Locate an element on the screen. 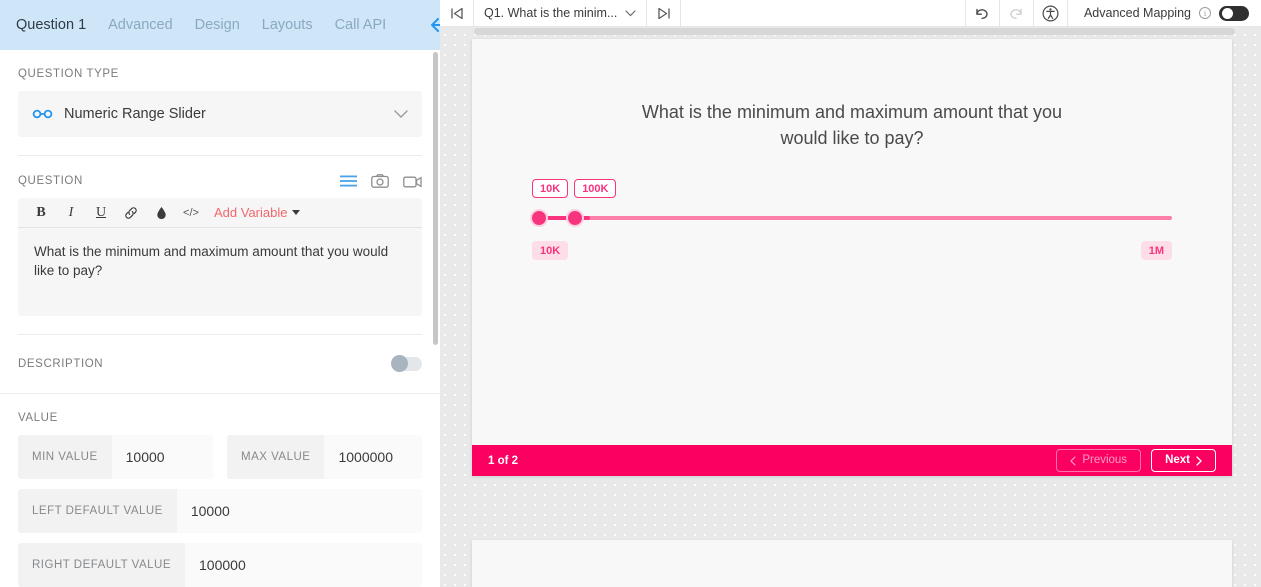  chevron-right-icon is located at coordinates (1199, 460).